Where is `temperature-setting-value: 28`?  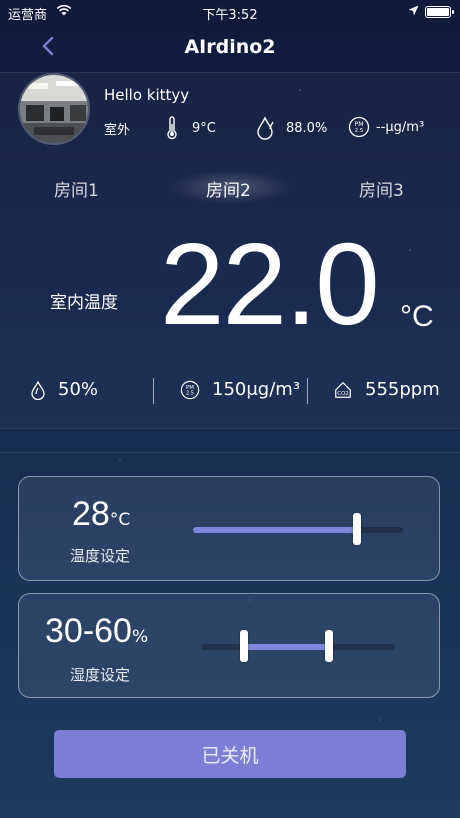 temperature-setting-value: 28 is located at coordinates (91, 514).